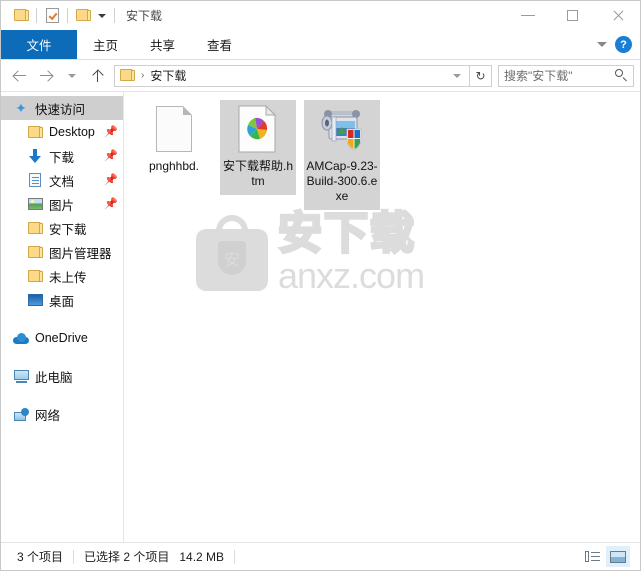 The image size is (641, 571). I want to click on sidebar-item-quick-access: ✦ 快速访问, so click(62, 108).